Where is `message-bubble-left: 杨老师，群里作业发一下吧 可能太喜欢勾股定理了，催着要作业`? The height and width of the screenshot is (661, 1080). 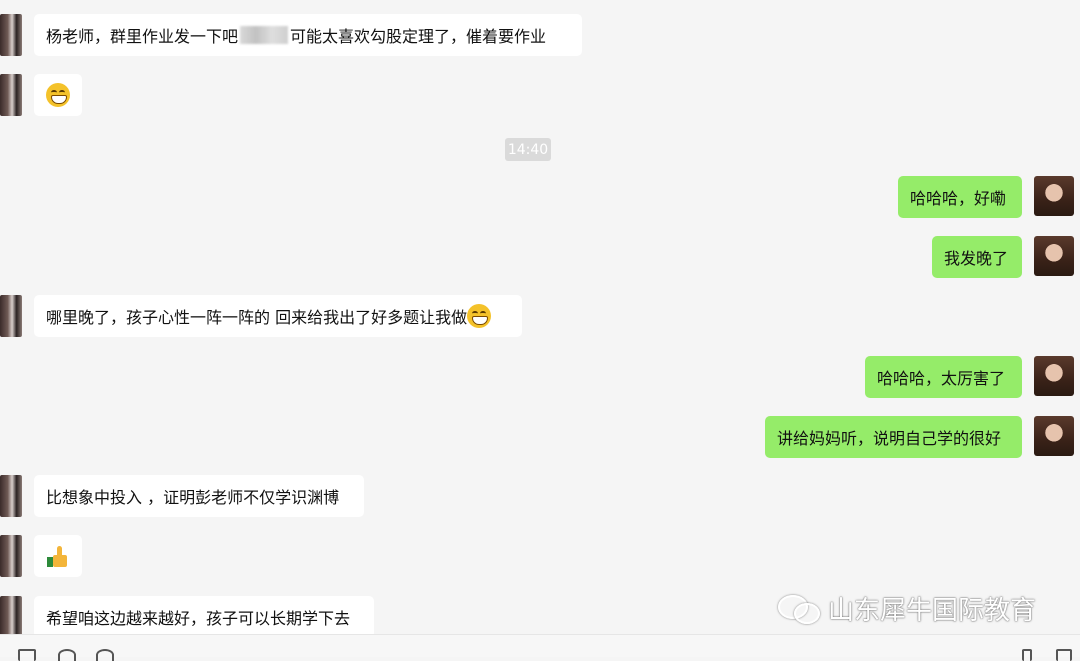
message-bubble-left: 杨老师，群里作业发一下吧 可能太喜欢勾股定理了，催着要作业 is located at coordinates (308, 35).